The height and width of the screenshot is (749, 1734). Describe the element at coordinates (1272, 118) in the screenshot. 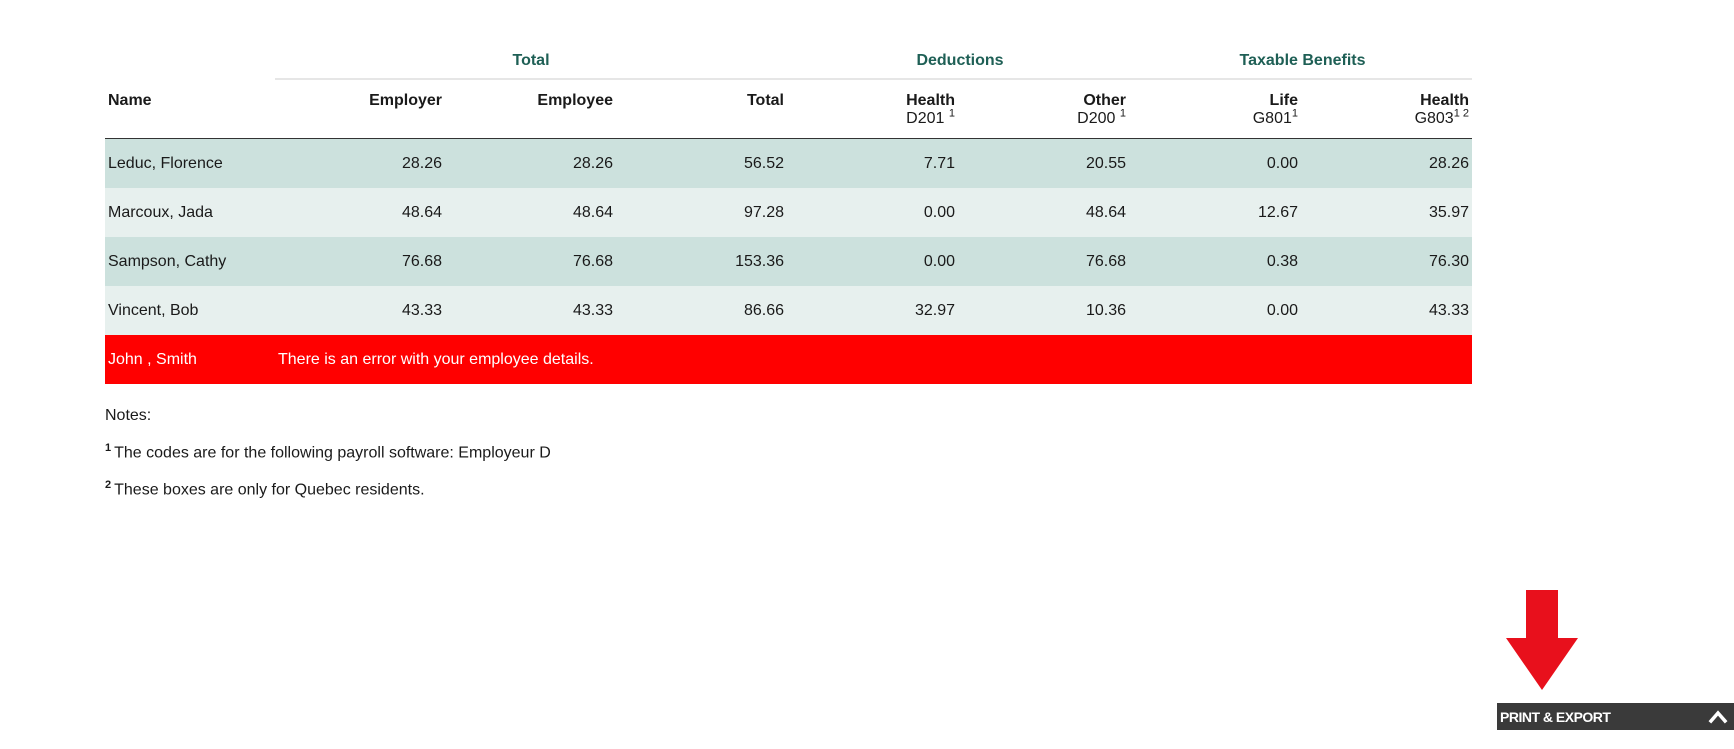

I see `column-code: G801` at that location.